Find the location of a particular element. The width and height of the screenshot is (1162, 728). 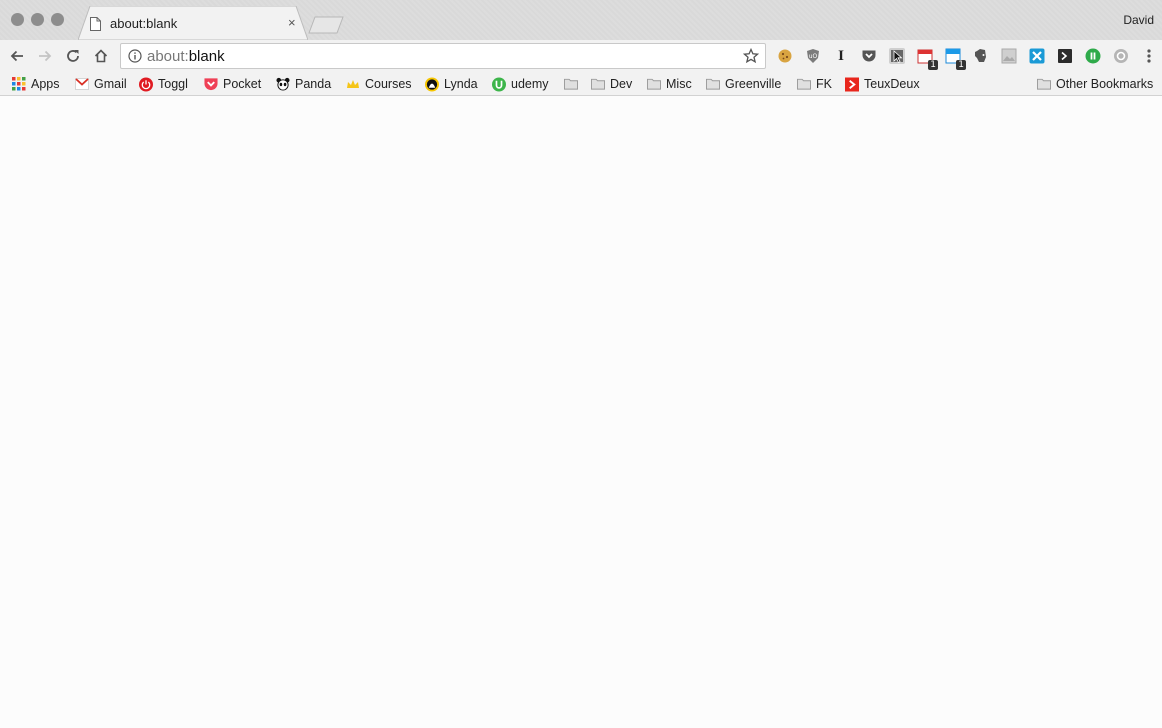

close-window-button is located at coordinates (17, 19).